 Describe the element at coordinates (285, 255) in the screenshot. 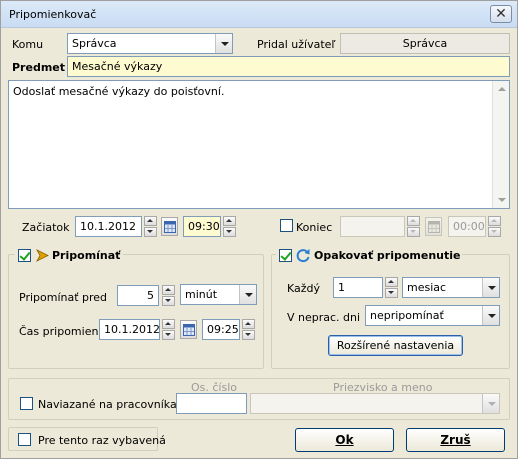

I see `opakovat-checkbox` at that location.